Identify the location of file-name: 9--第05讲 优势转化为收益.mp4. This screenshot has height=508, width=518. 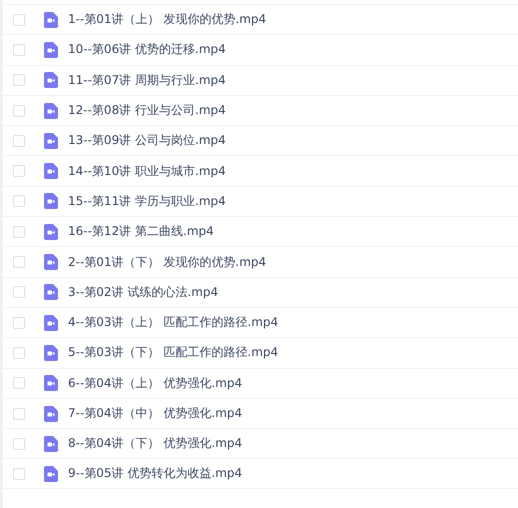
(155, 473).